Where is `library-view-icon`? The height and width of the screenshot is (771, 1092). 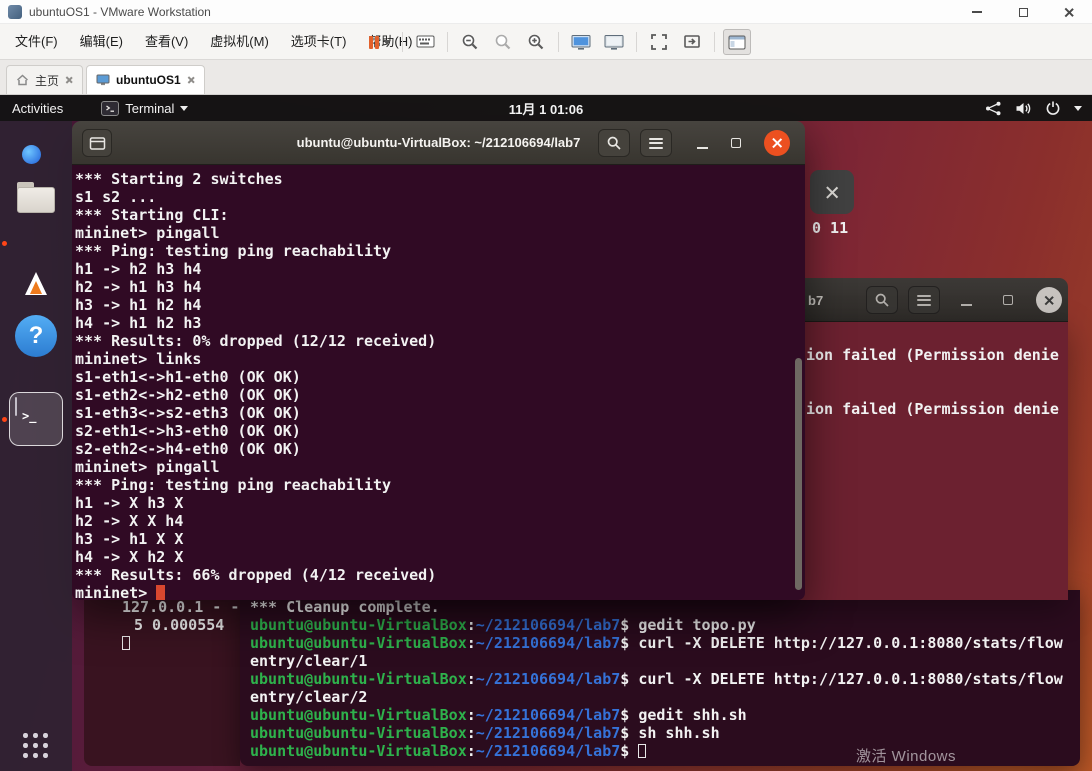
library-view-icon is located at coordinates (737, 42).